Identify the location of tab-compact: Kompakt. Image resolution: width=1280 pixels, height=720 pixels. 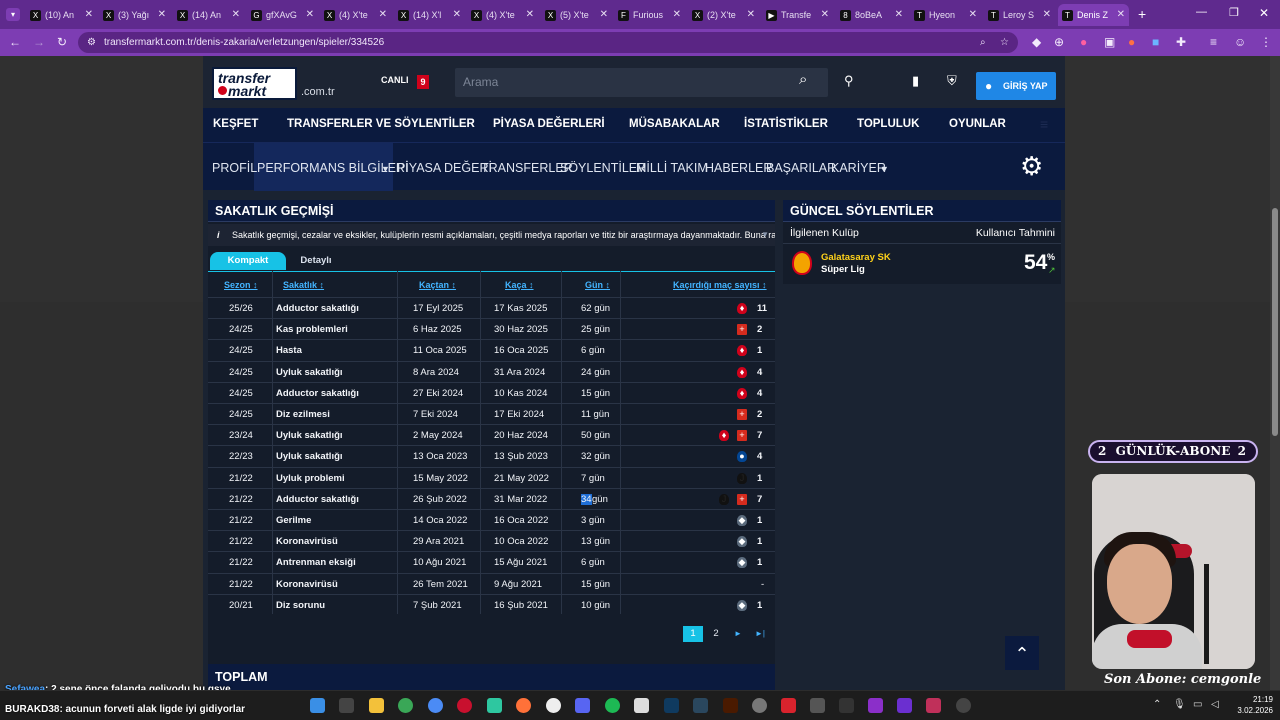
(248, 261).